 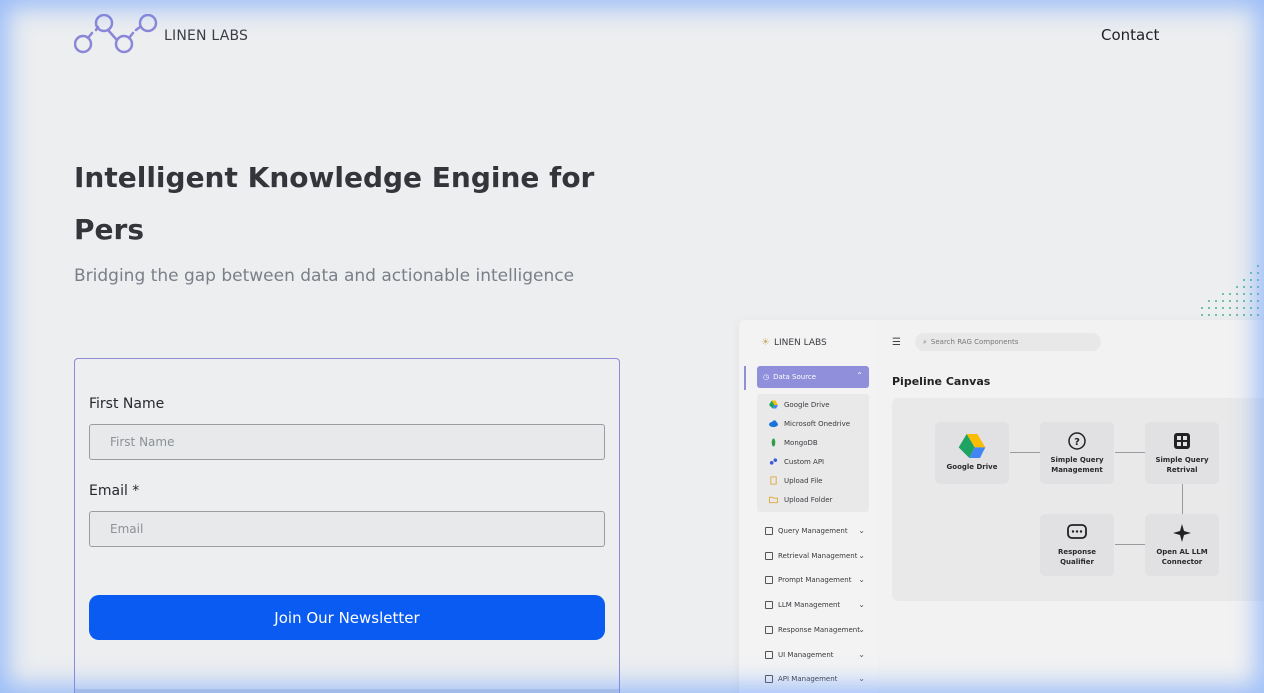 I want to click on sparkle-icon, so click(x=1182, y=533).